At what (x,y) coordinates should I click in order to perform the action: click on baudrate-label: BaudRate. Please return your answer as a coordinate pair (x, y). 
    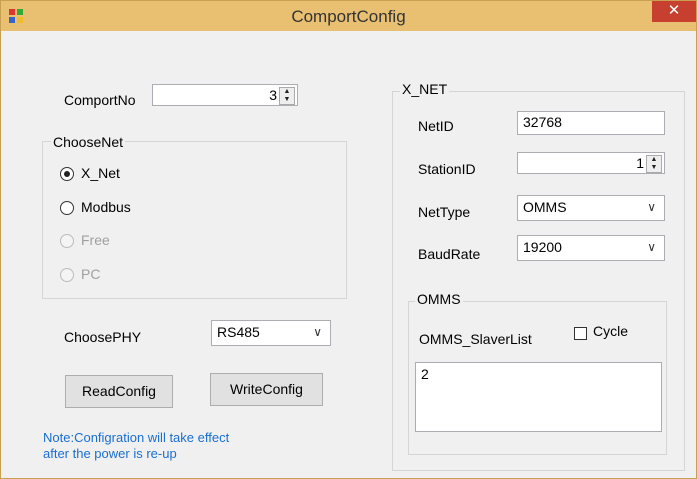
    Looking at the image, I should click on (449, 254).